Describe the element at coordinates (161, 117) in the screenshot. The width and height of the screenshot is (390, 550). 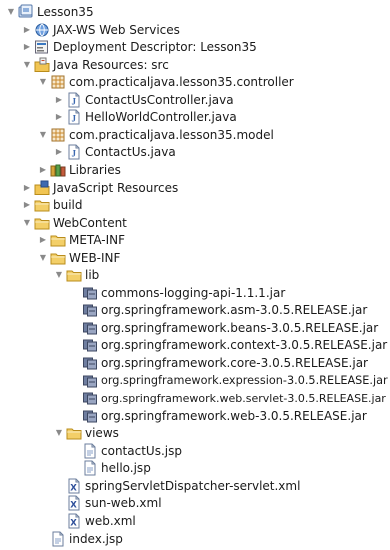
I see `tree-node-label: HelloWorldController.java` at that location.